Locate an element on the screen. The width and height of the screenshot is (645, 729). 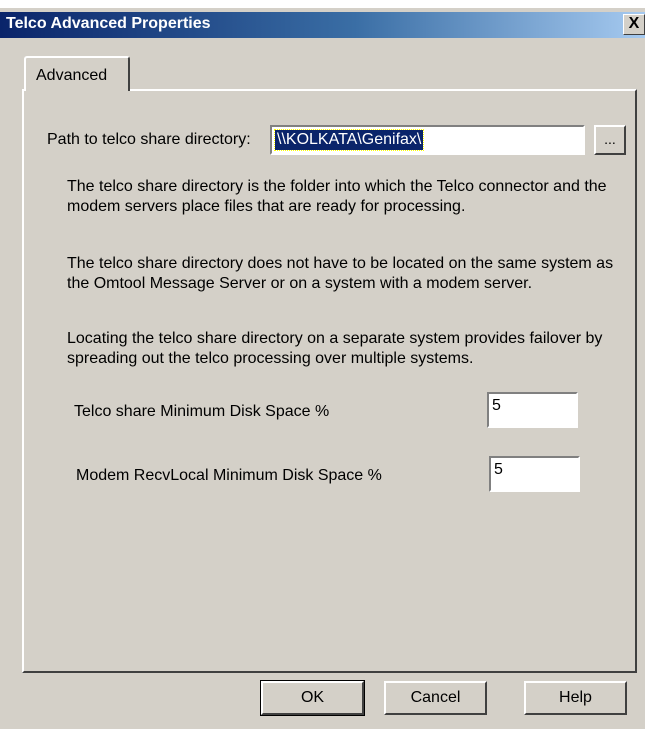
path-label: Path to telco share directory: is located at coordinates (149, 139).